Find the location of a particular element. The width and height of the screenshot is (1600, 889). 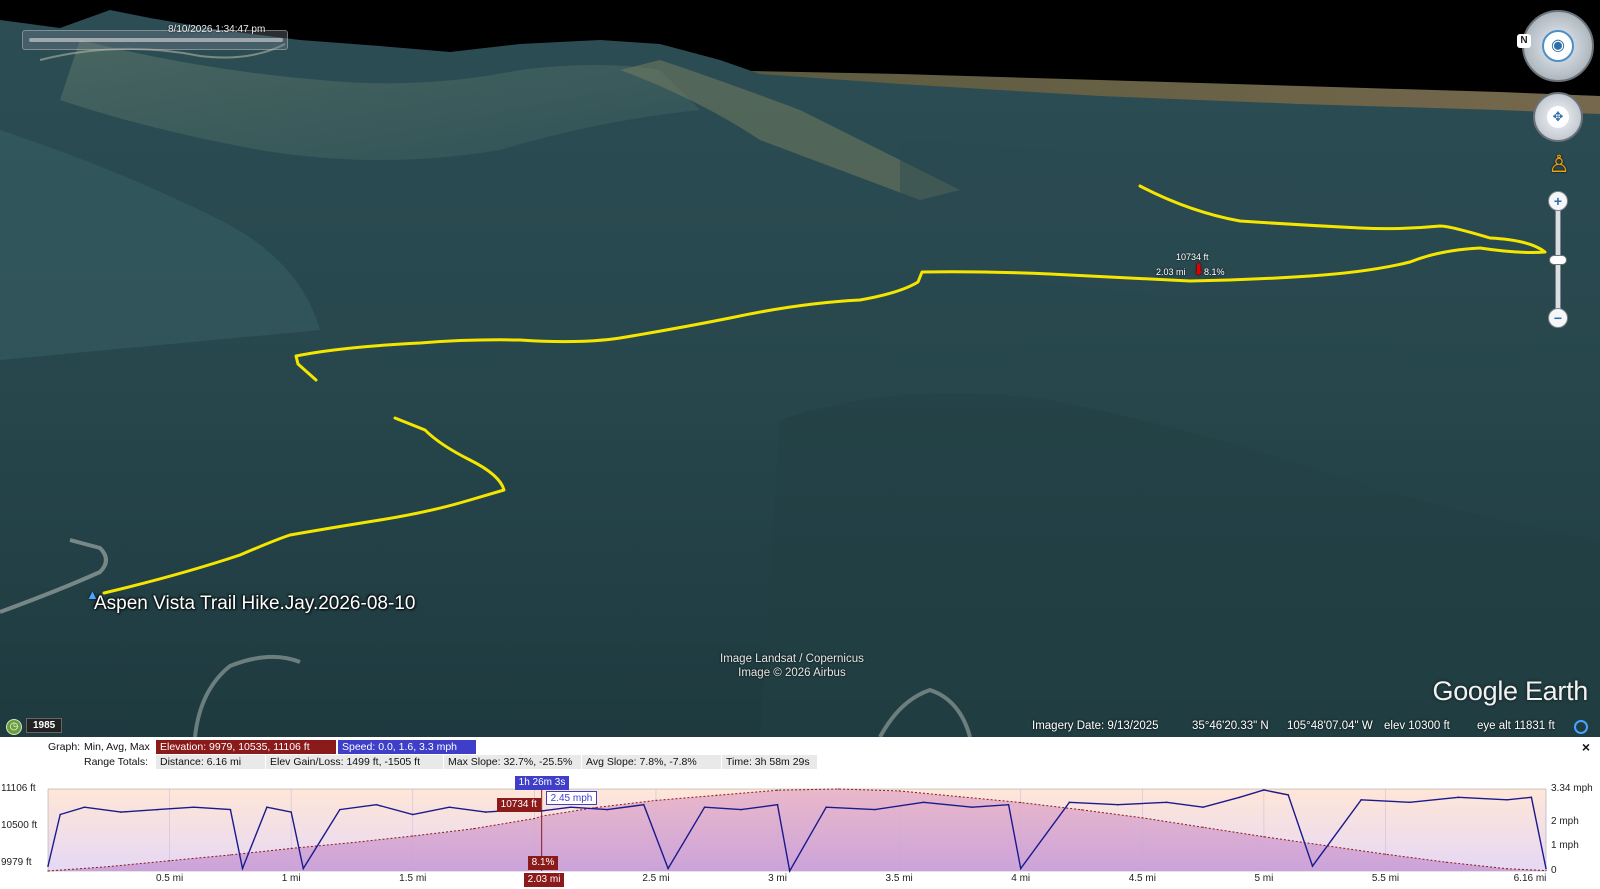

street-view-pegman-icon: ♙ is located at coordinates (1559, 168).